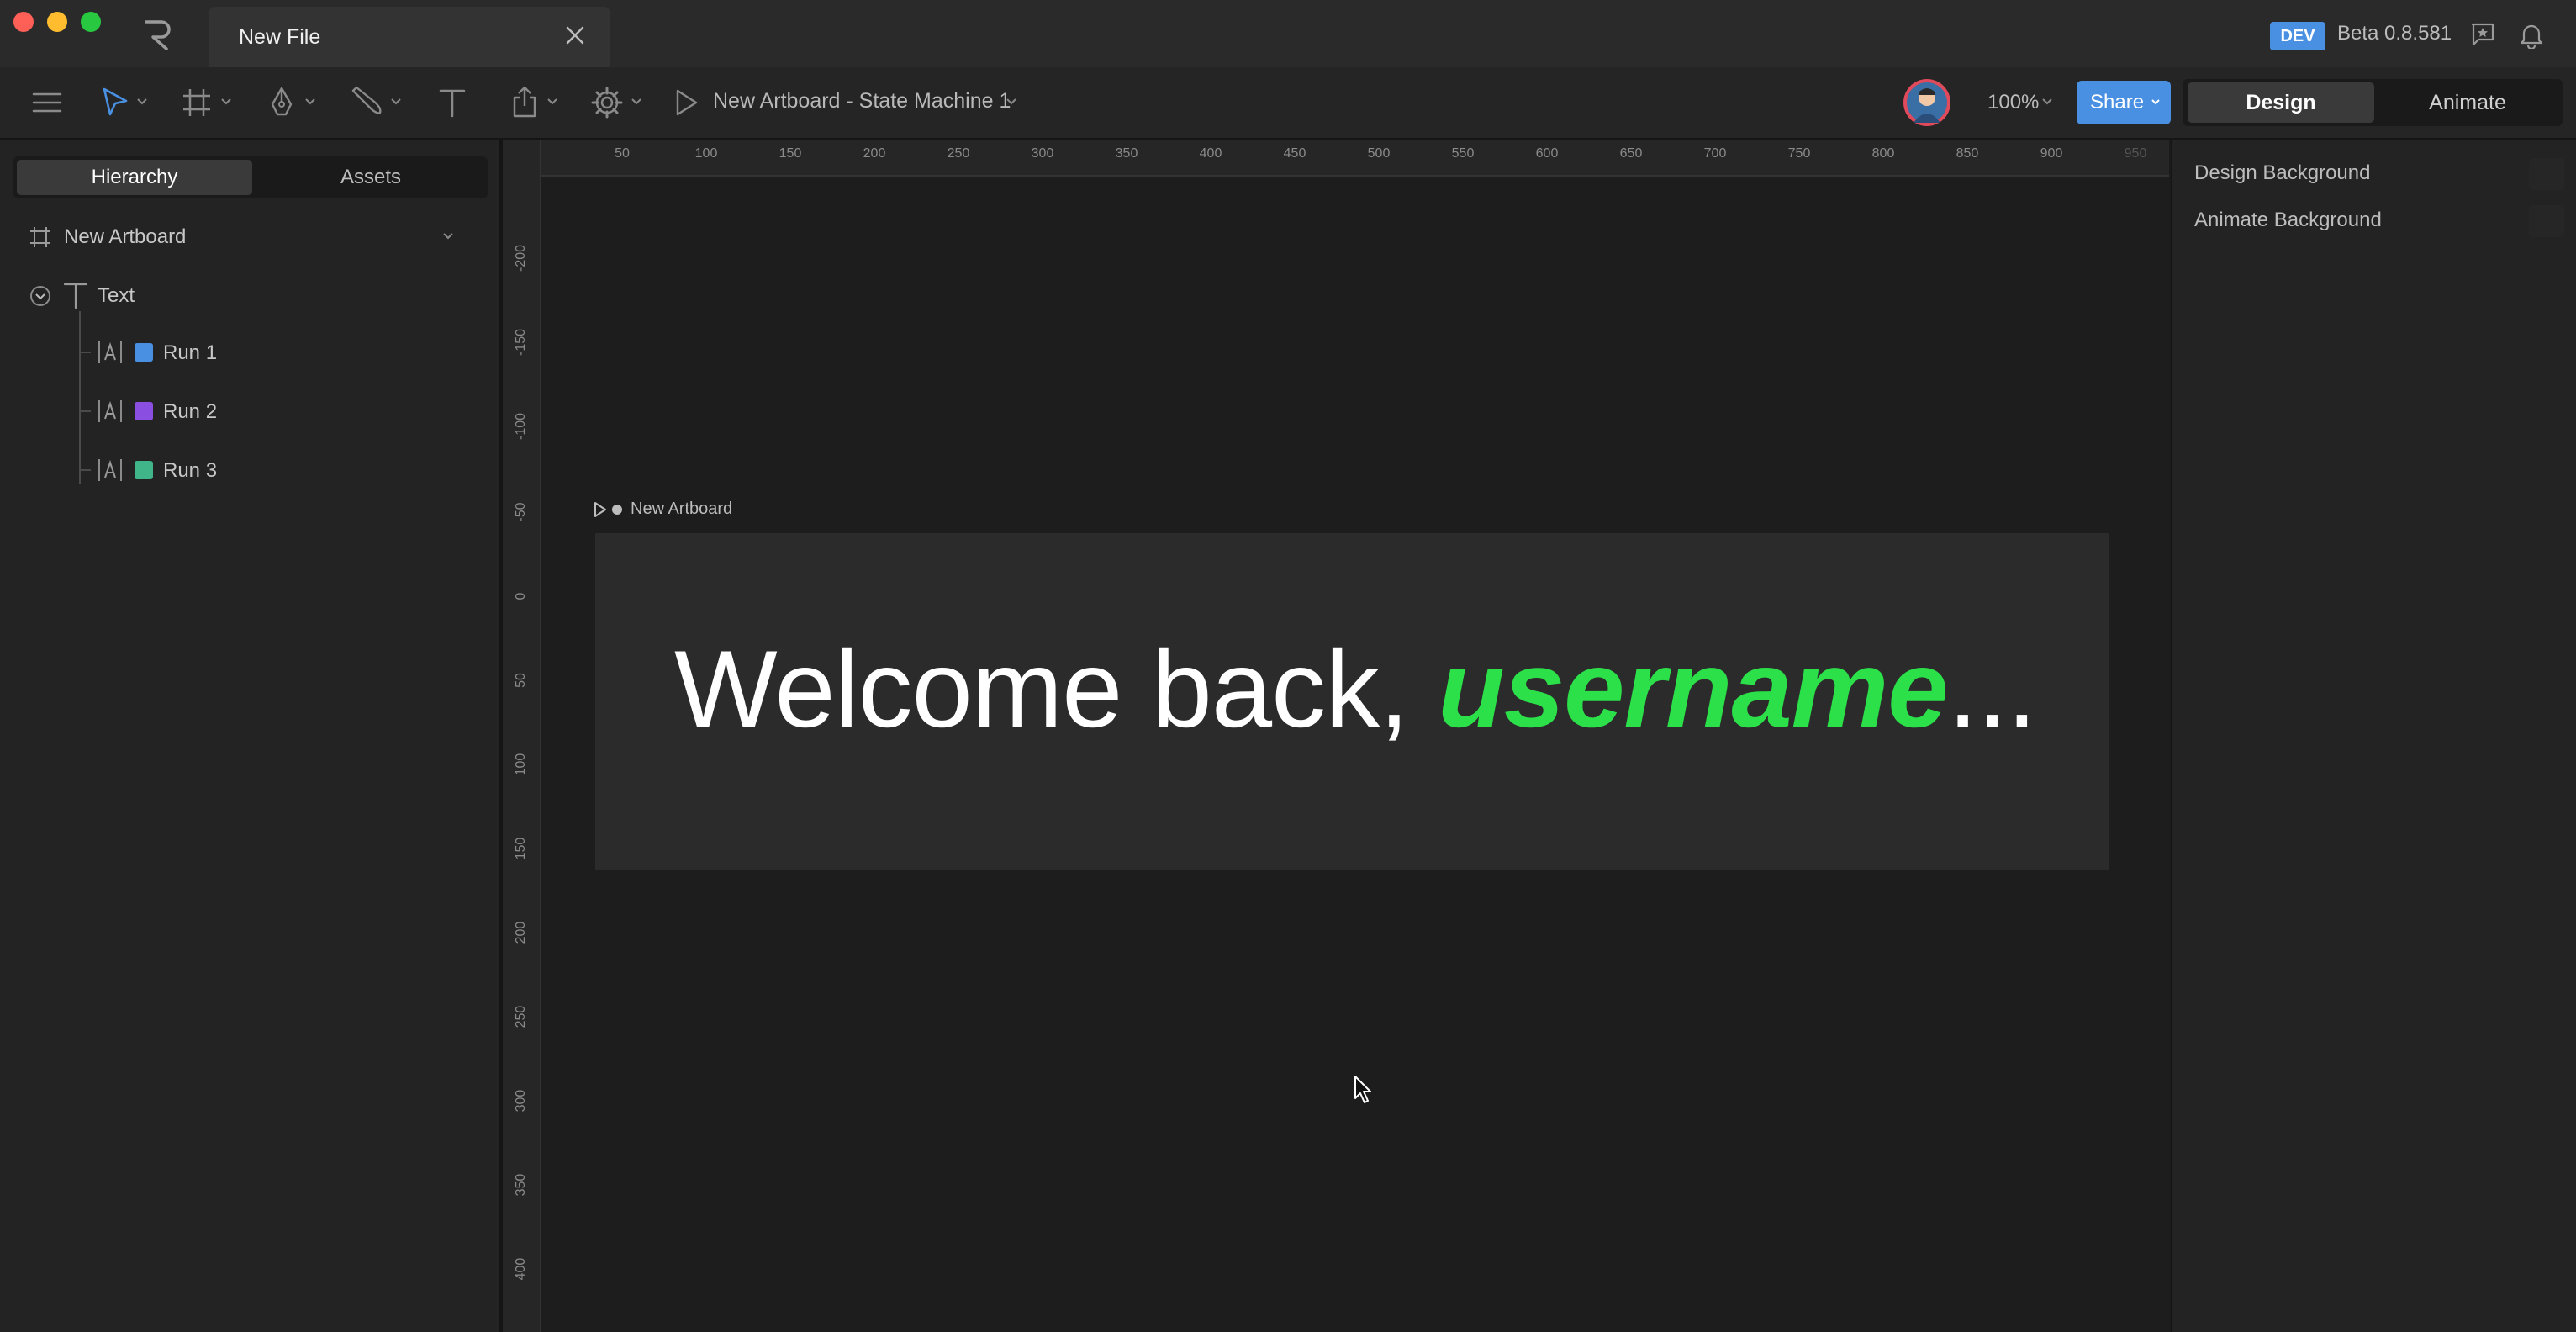 Image resolution: width=2576 pixels, height=1332 pixels. What do you see at coordinates (862, 102) in the screenshot?
I see `state-machine-selector: New Artboard - State Machine 1` at bounding box center [862, 102].